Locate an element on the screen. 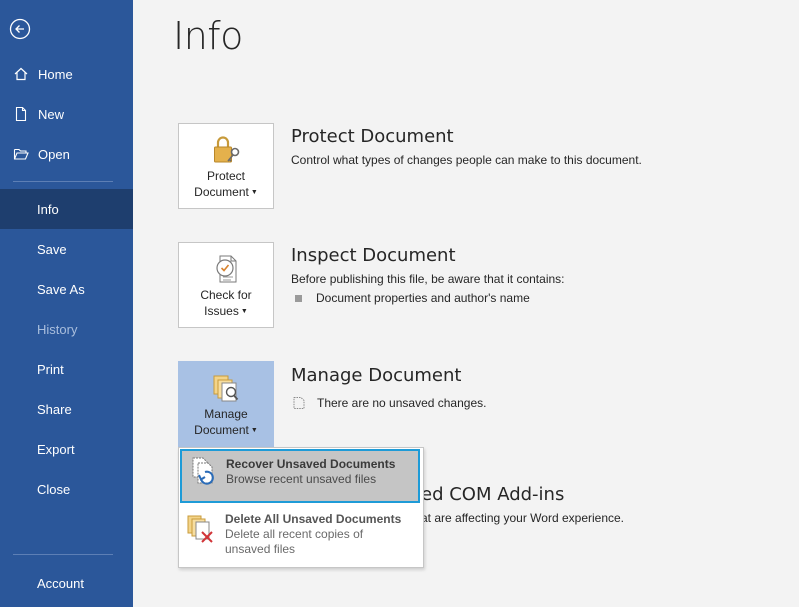  delete-item-title: Delete All Unsaved Documents is located at coordinates (313, 519).